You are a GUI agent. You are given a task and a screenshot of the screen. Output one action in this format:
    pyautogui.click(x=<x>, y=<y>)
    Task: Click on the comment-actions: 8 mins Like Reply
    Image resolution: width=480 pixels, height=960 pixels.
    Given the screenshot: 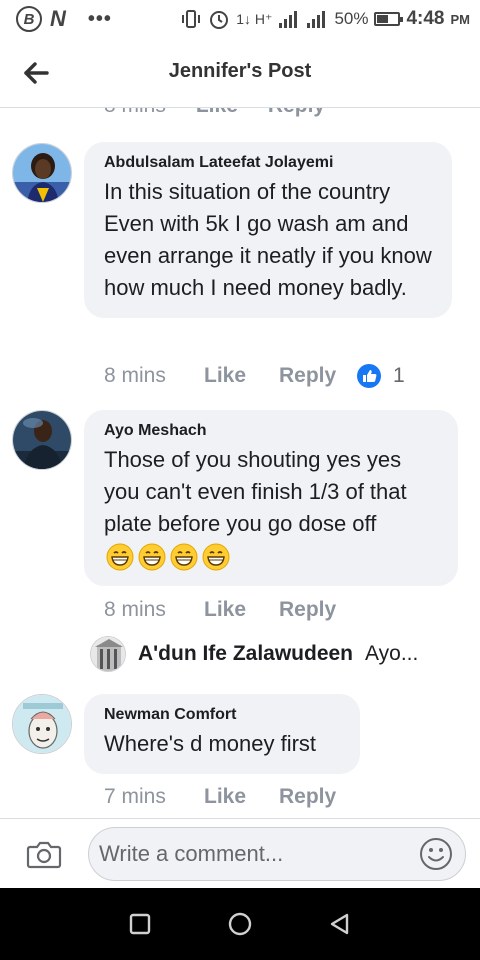 What is the action you would take?
    pyautogui.click(x=230, y=610)
    